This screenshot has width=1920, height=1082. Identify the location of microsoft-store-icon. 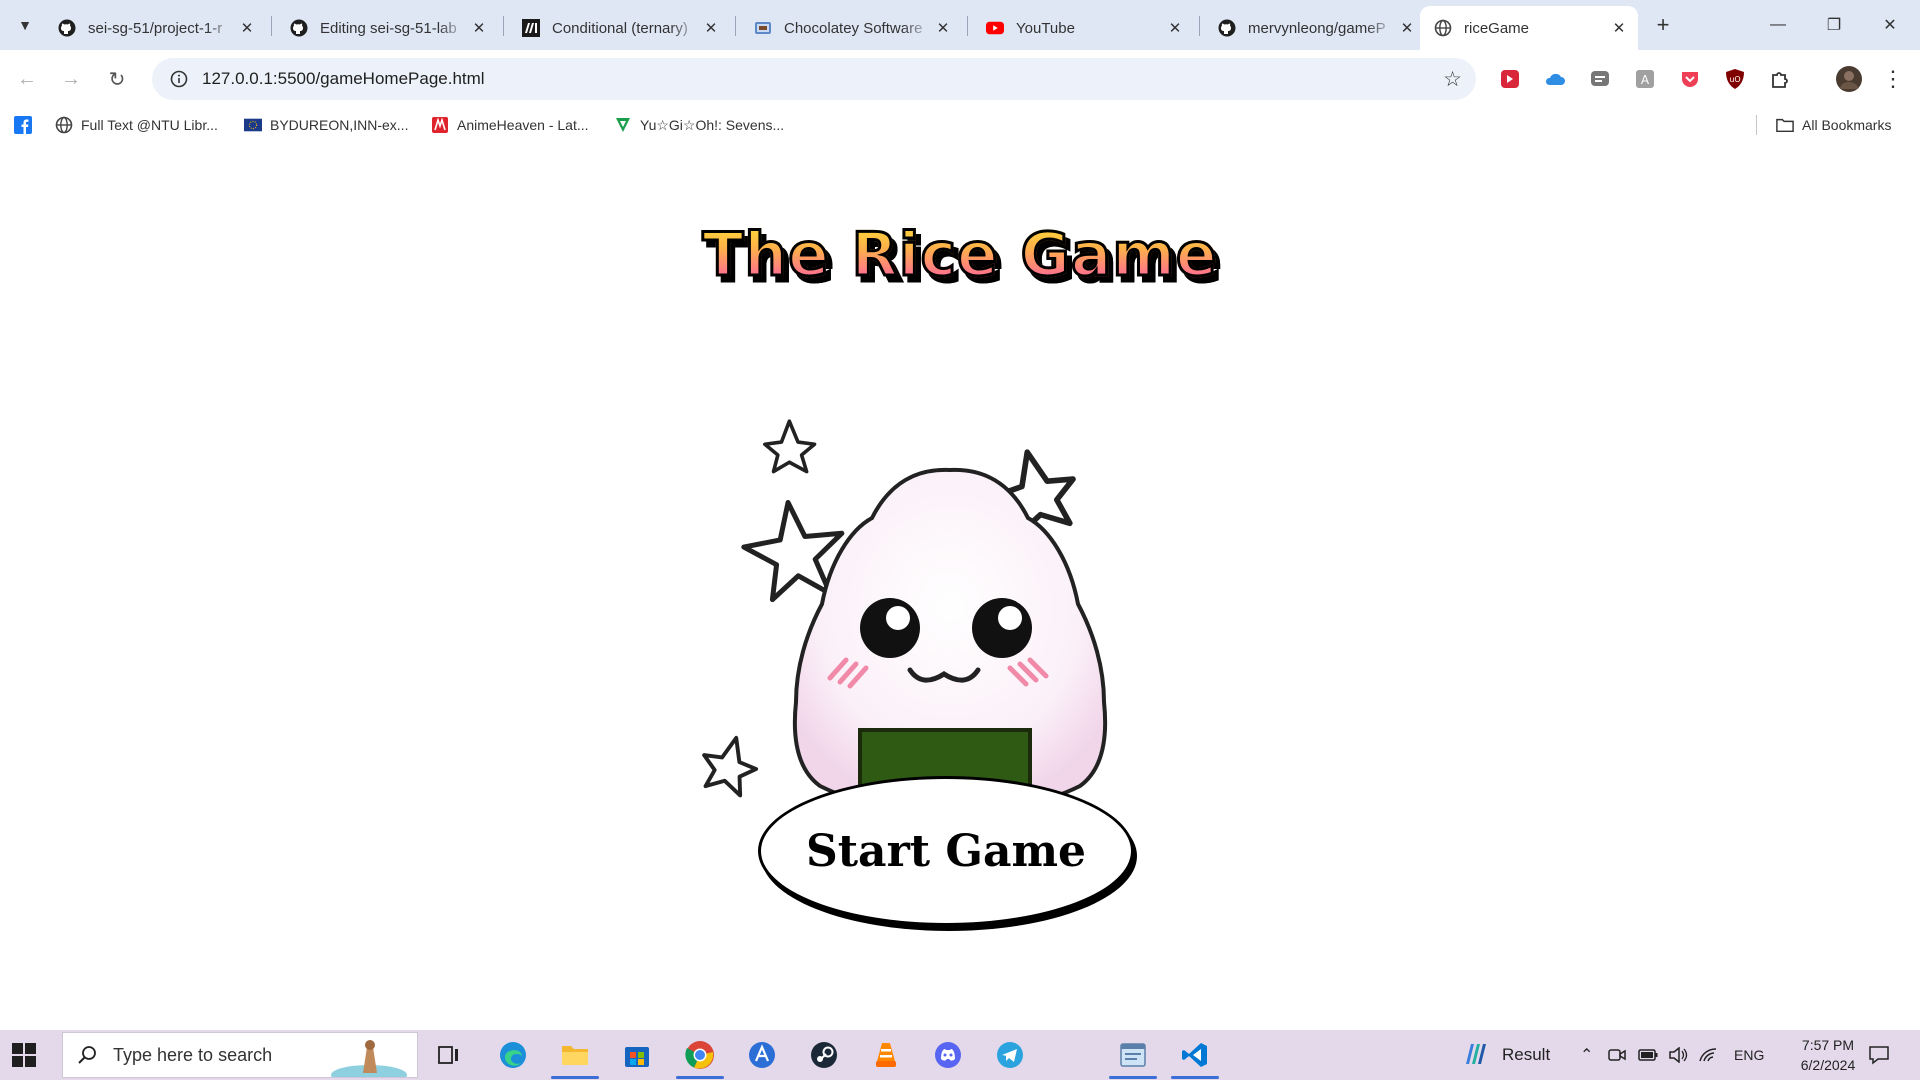
(637, 1055).